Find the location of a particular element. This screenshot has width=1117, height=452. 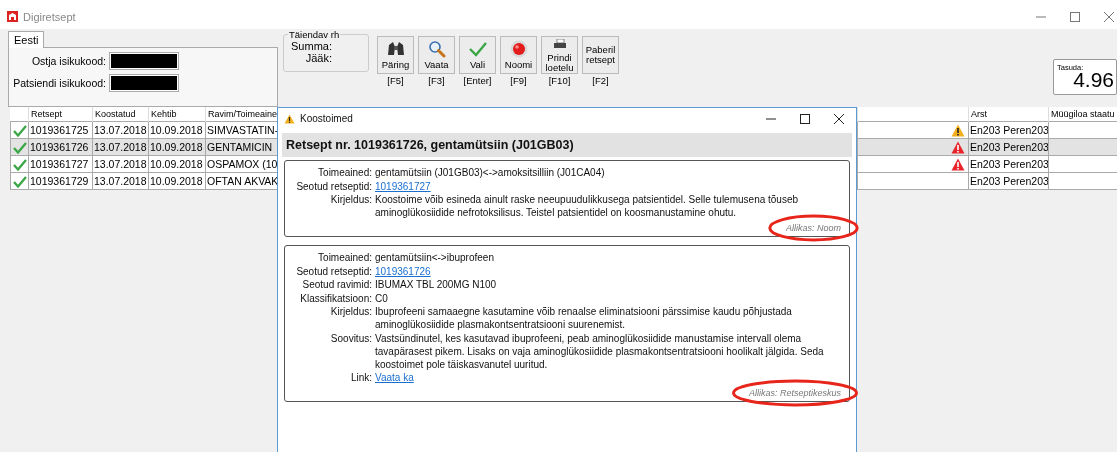

toolbar-button: Paberil retsept is located at coordinates (600, 55).